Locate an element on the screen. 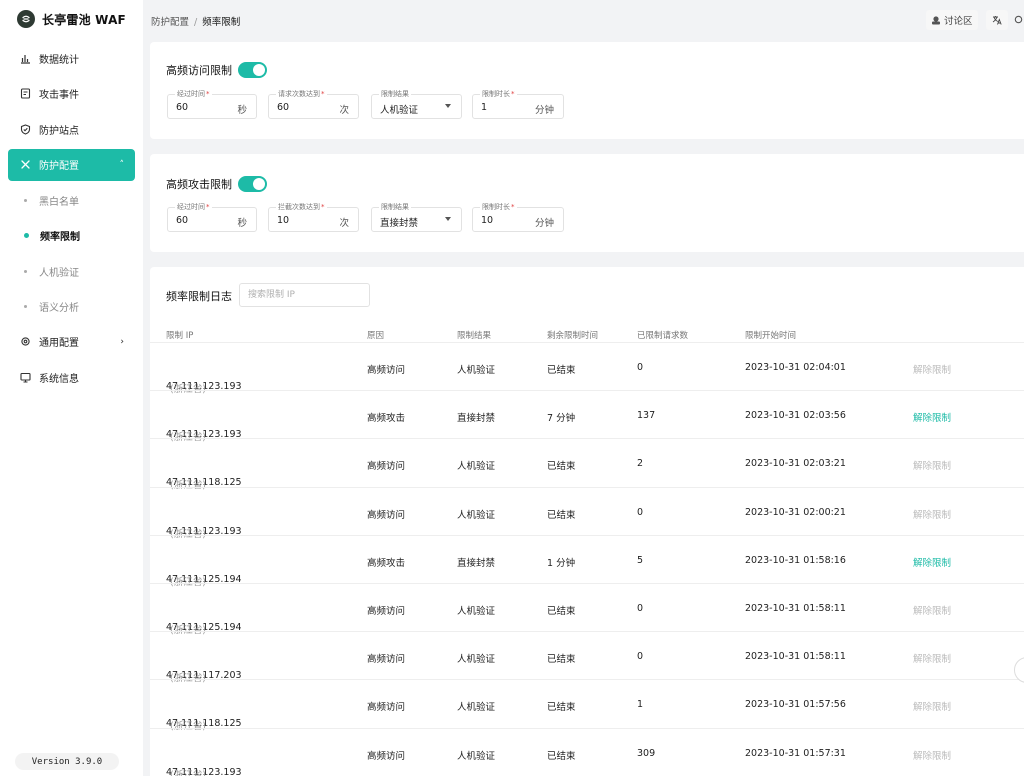 The image size is (1024, 776). sidebar-subitem-captcha: 人机验证 is located at coordinates (71, 270).